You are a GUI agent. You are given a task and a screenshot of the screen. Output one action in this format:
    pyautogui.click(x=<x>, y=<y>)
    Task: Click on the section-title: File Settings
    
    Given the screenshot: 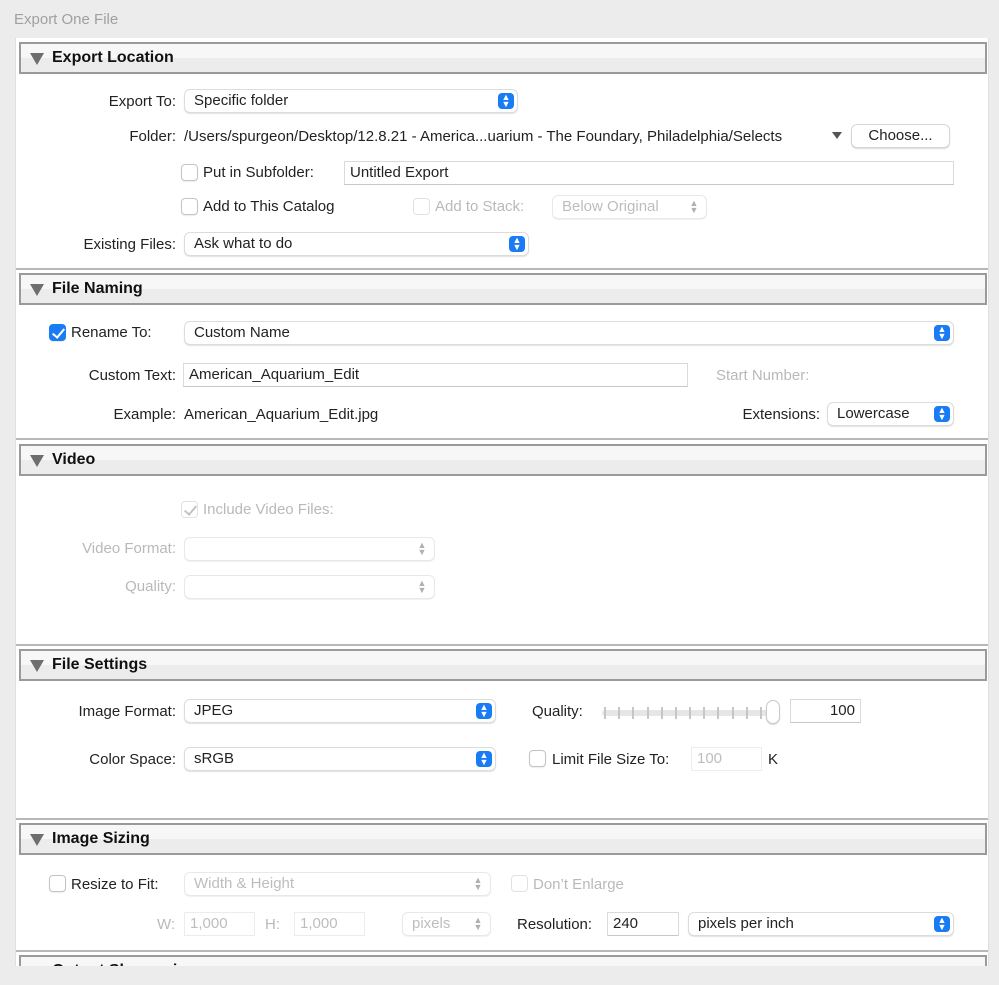 What is the action you would take?
    pyautogui.click(x=100, y=664)
    